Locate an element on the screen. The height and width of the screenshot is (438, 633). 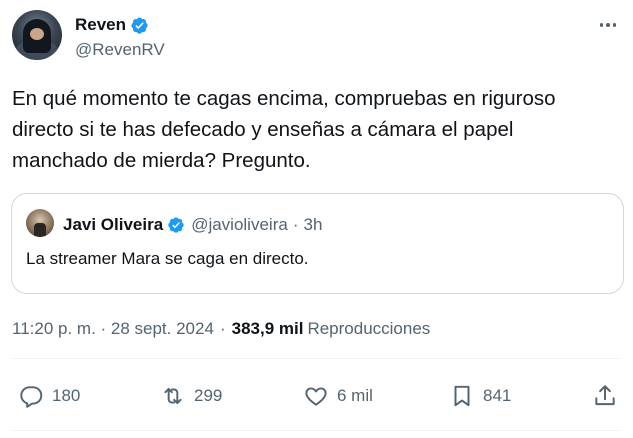
bottom-divider is located at coordinates (316, 430).